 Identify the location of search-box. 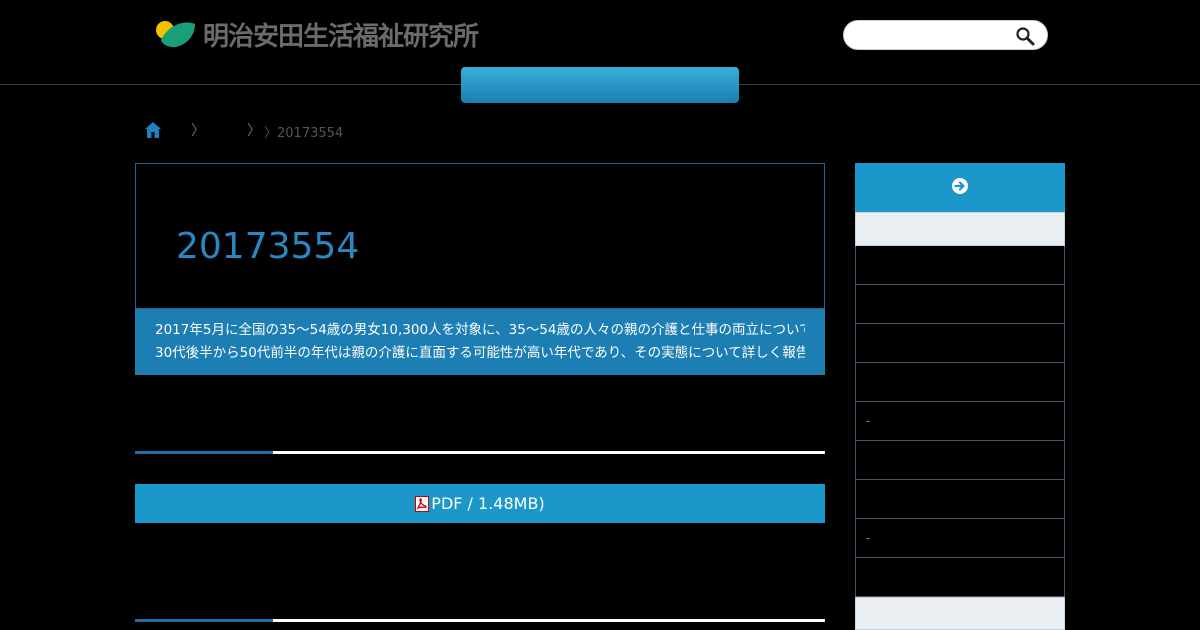
(945, 35).